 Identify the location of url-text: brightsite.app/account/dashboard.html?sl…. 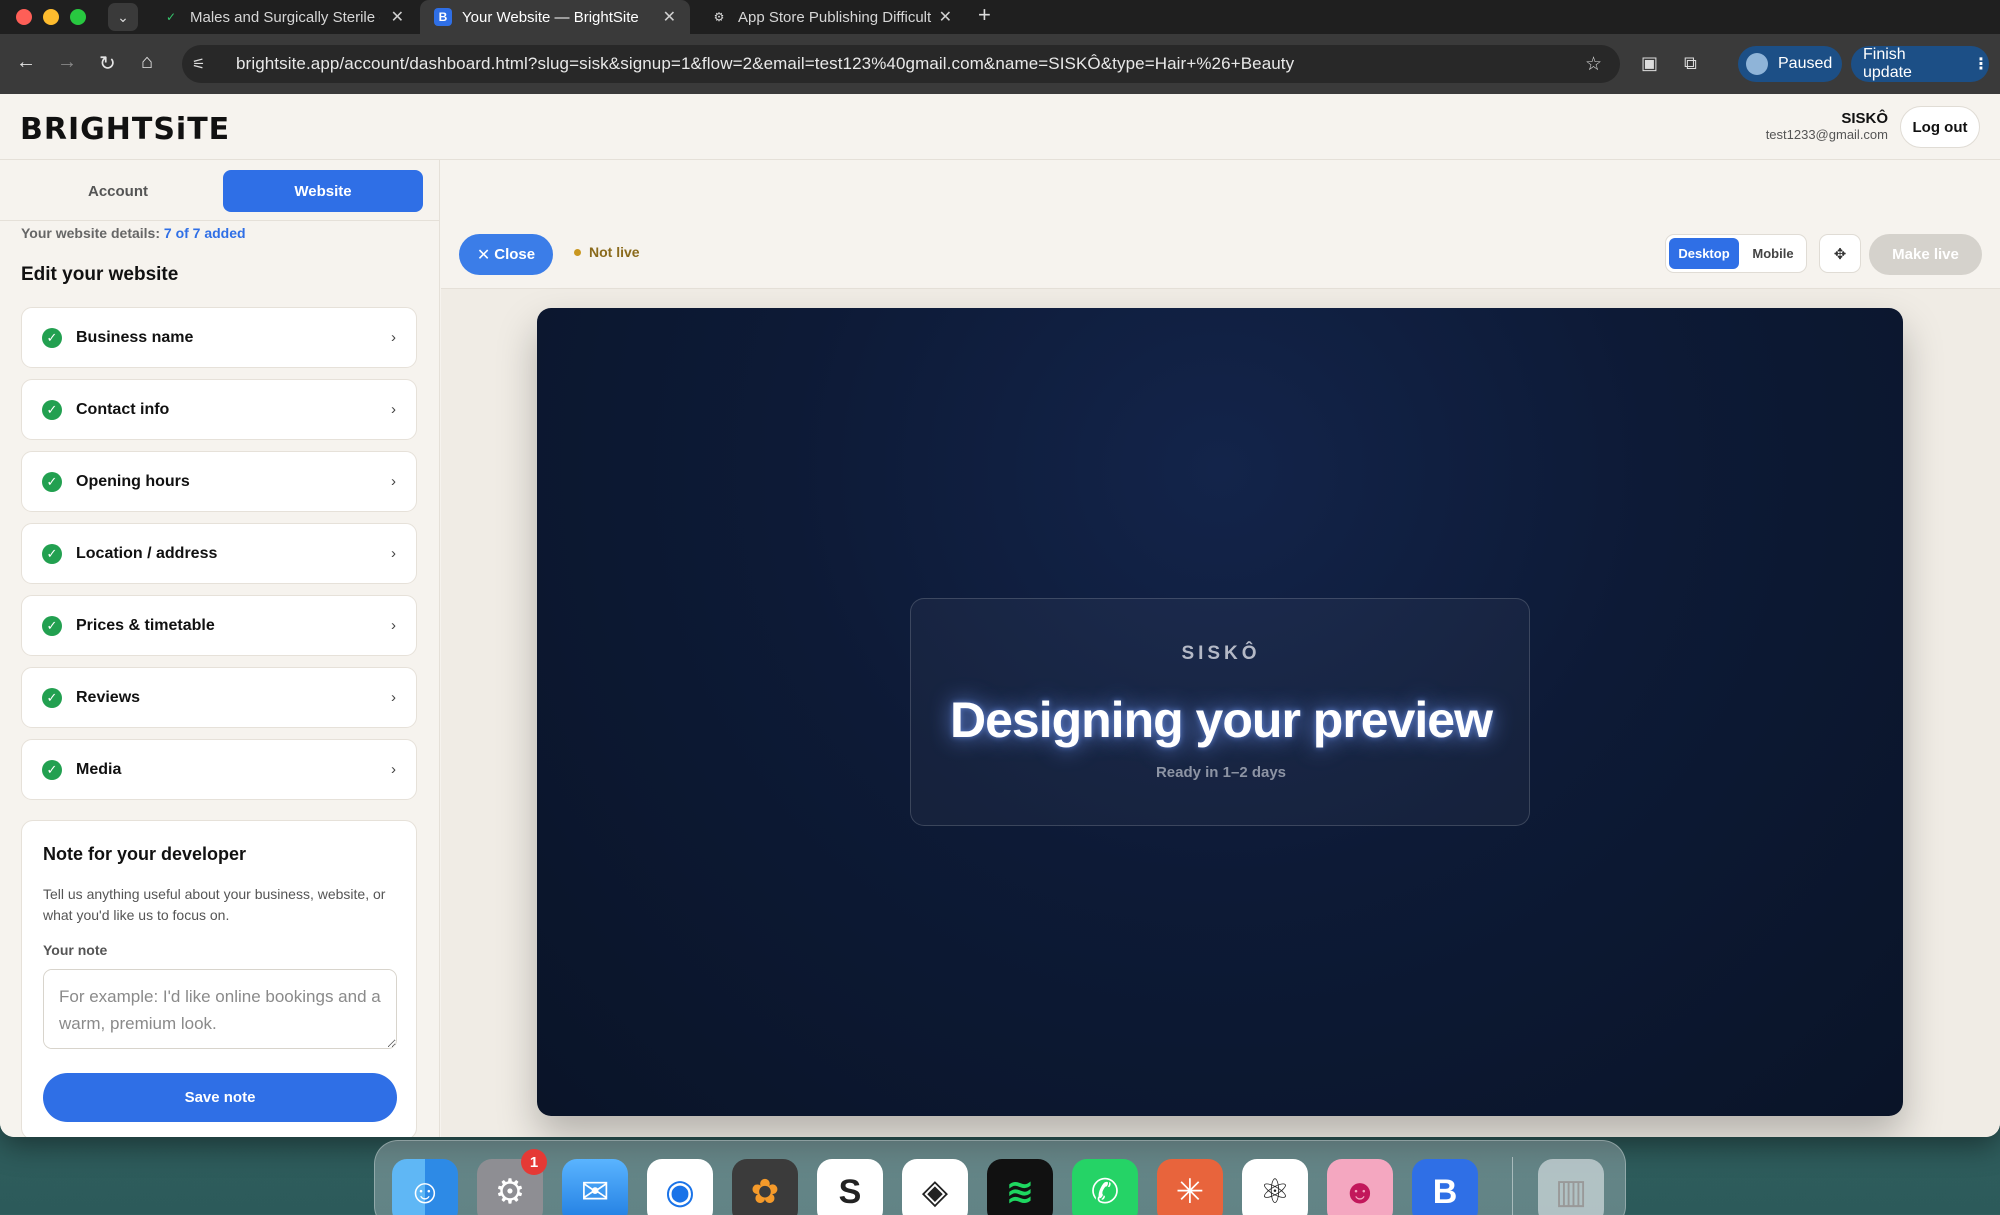
(765, 64).